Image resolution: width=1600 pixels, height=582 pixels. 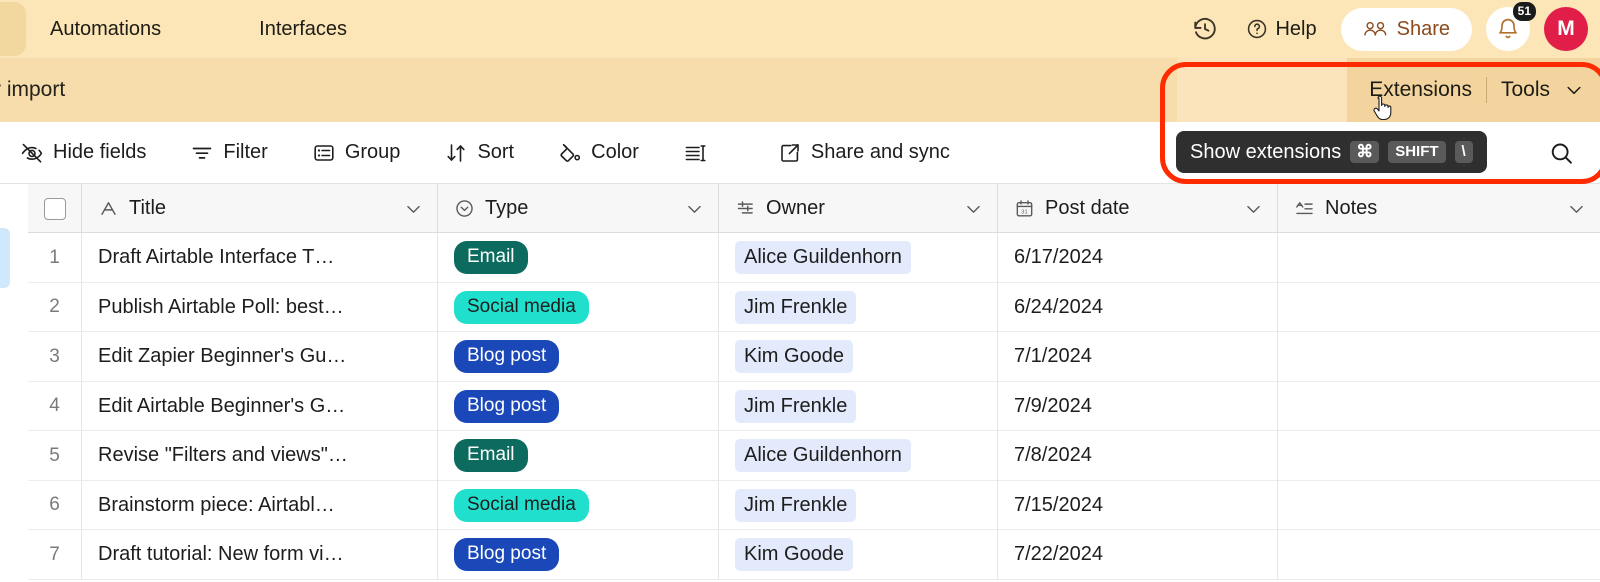 I want to click on sort-label: Sort, so click(x=496, y=152).